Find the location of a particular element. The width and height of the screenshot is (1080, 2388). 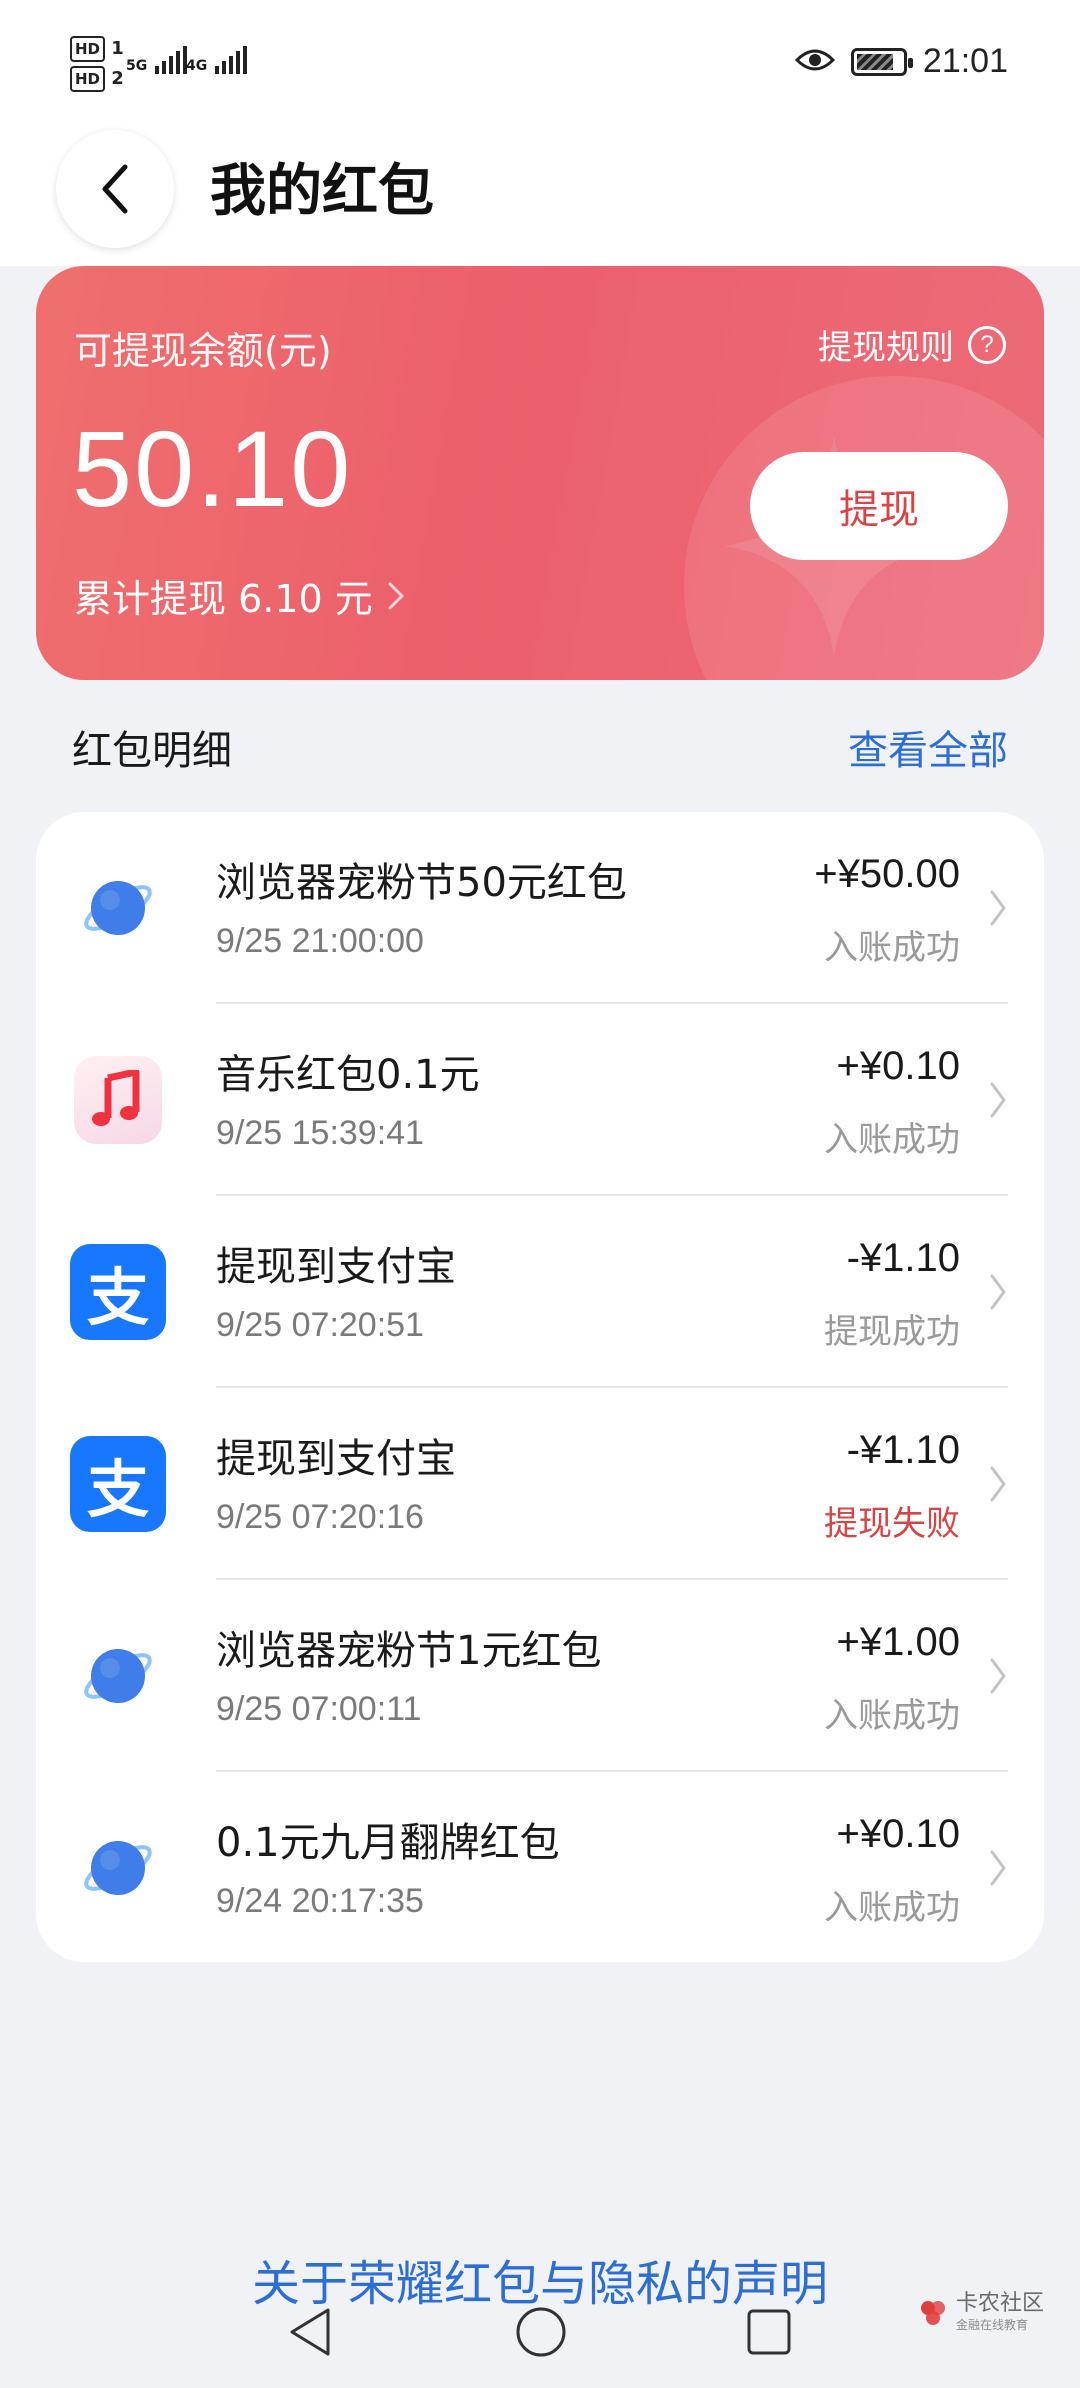

chevron-left-icon is located at coordinates (115, 189).